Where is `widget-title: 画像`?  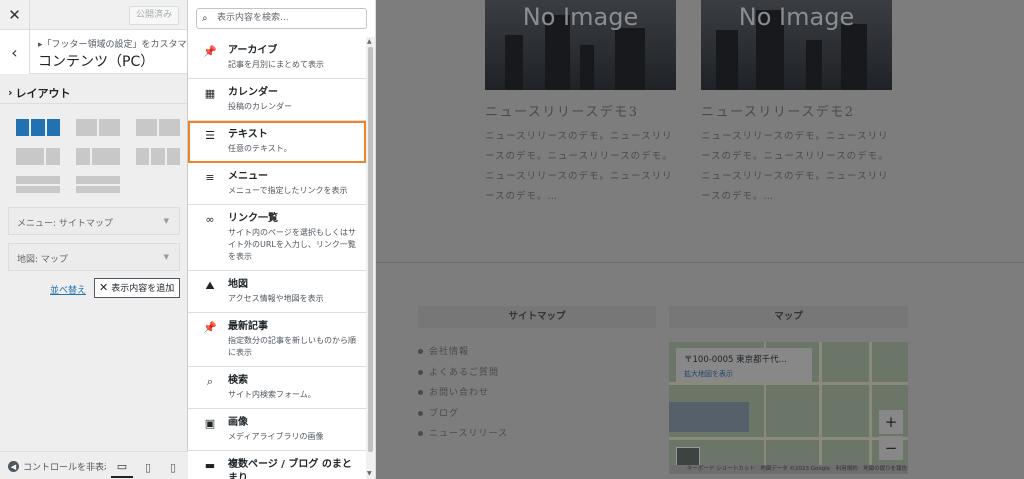 widget-title: 画像 is located at coordinates (238, 422).